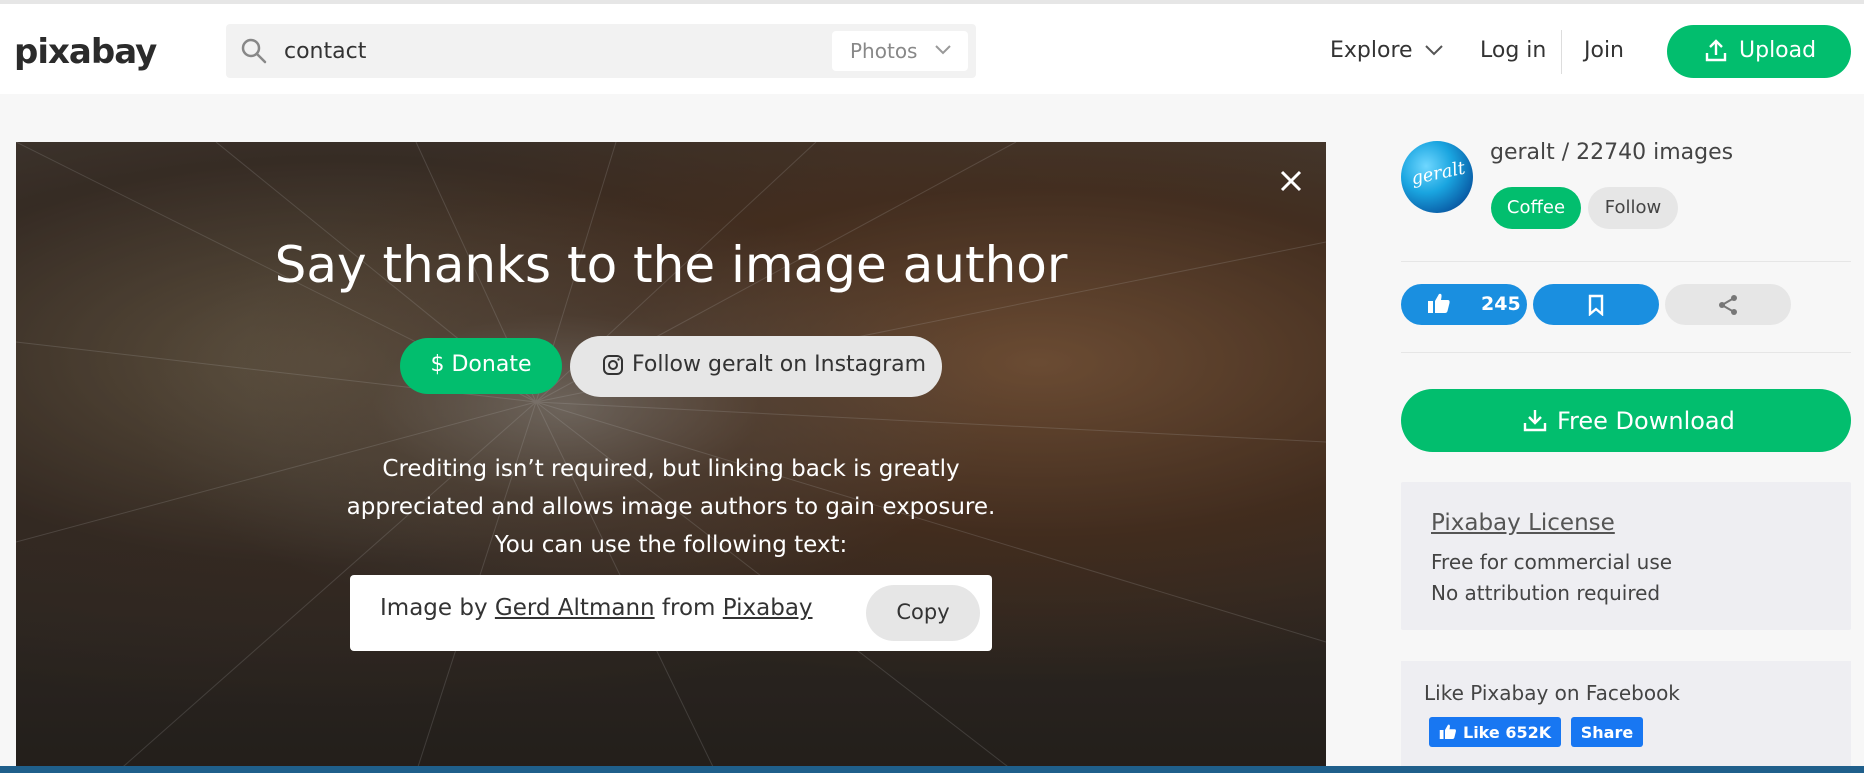  I want to click on nav-explore: Explore, so click(1386, 50).